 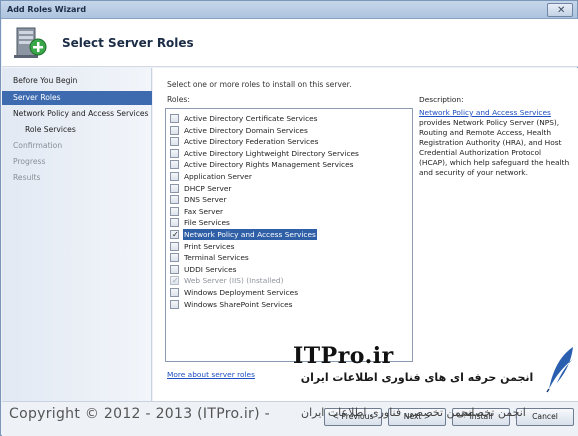 What do you see at coordinates (251, 118) in the screenshot?
I see `role-label: Active Directory Certificate Services` at bounding box center [251, 118].